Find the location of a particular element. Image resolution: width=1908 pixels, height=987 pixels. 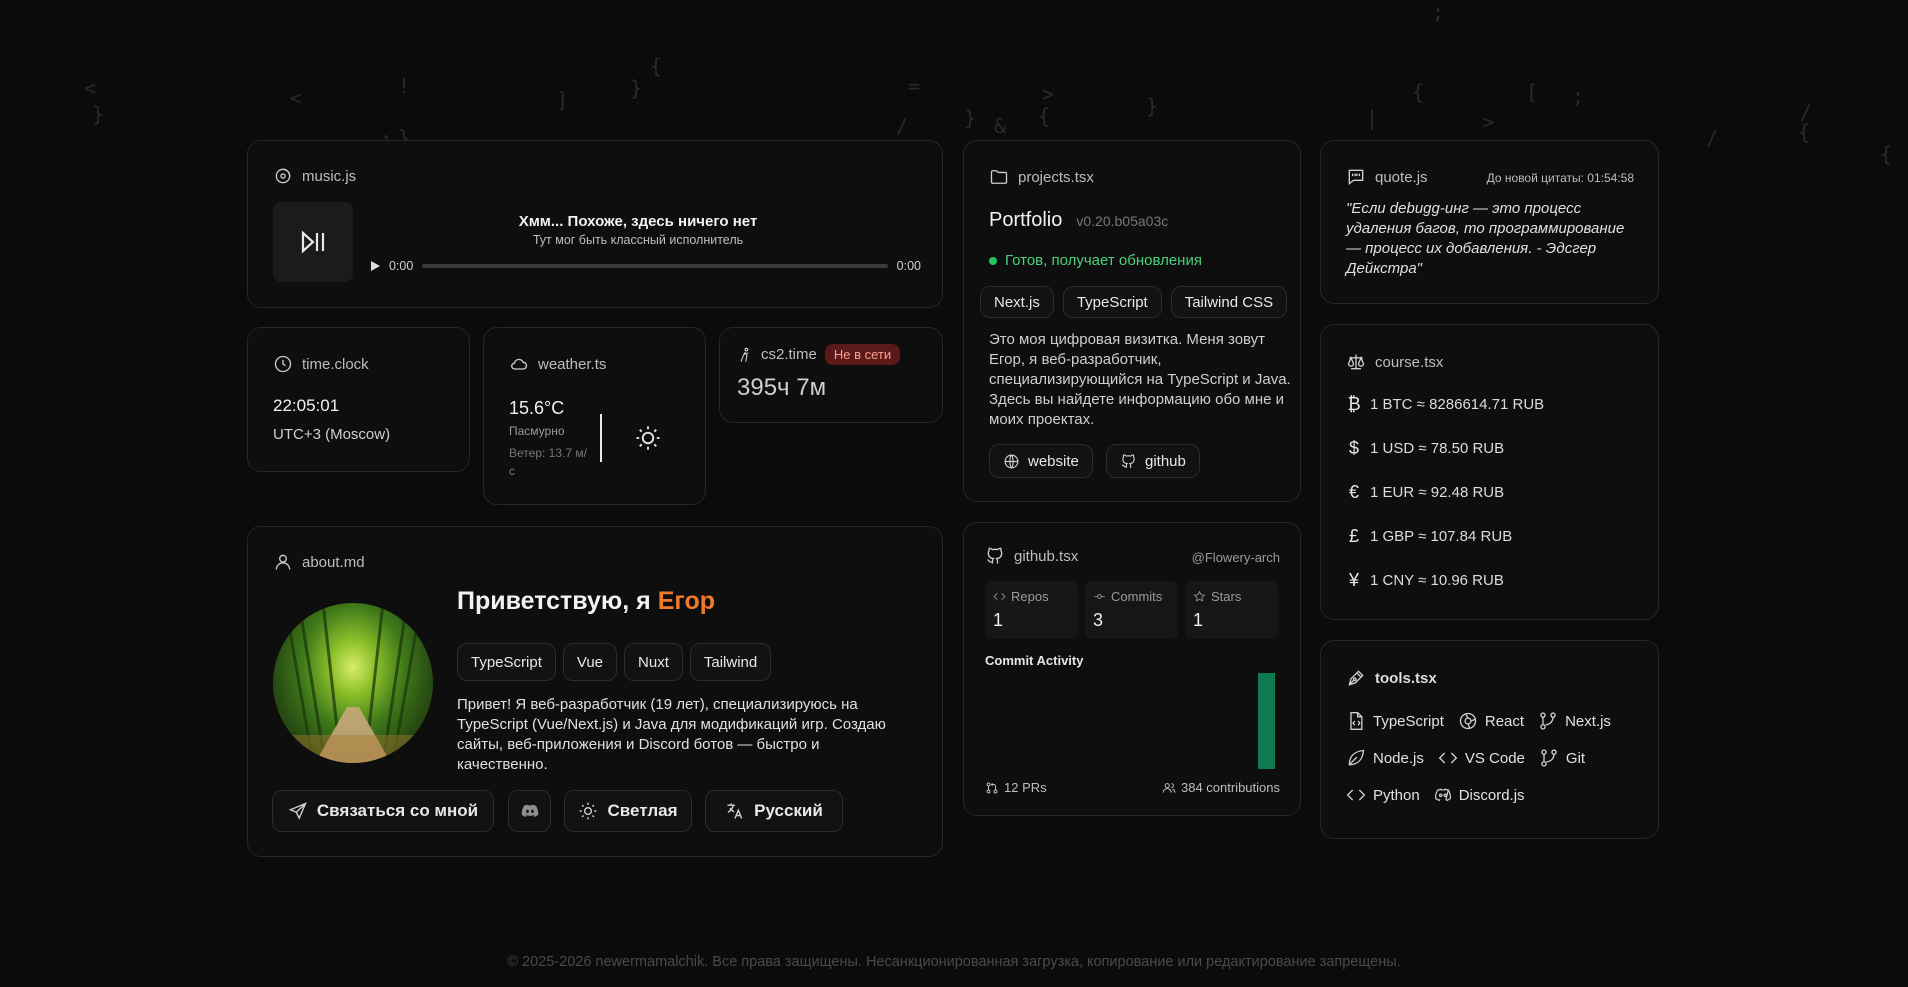

weather-wind: Ветер: 13.7 м/с is located at coordinates (548, 462).